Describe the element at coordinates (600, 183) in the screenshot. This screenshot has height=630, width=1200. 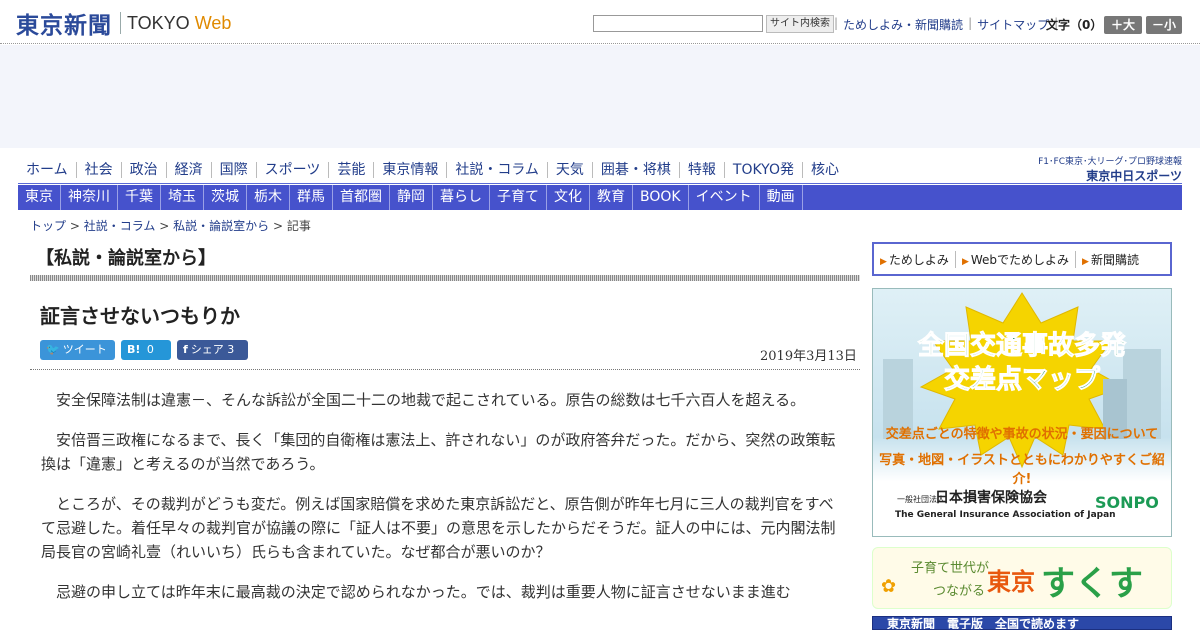
I see `primary-nav-underline` at that location.